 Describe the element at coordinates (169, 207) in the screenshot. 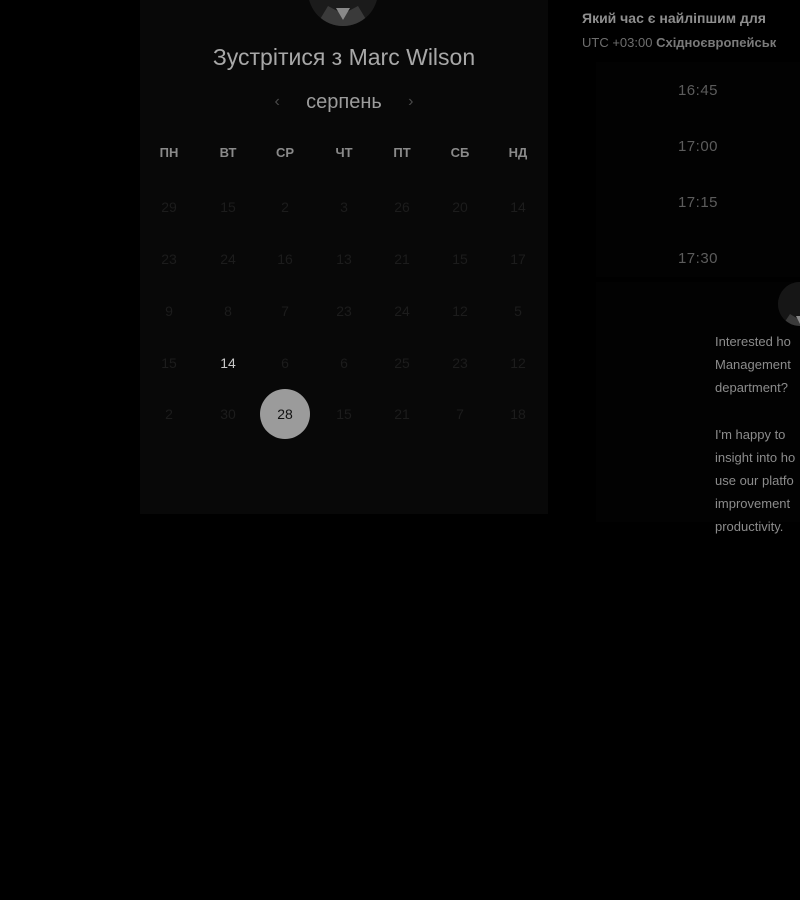

I see `calendar-day: 29` at that location.